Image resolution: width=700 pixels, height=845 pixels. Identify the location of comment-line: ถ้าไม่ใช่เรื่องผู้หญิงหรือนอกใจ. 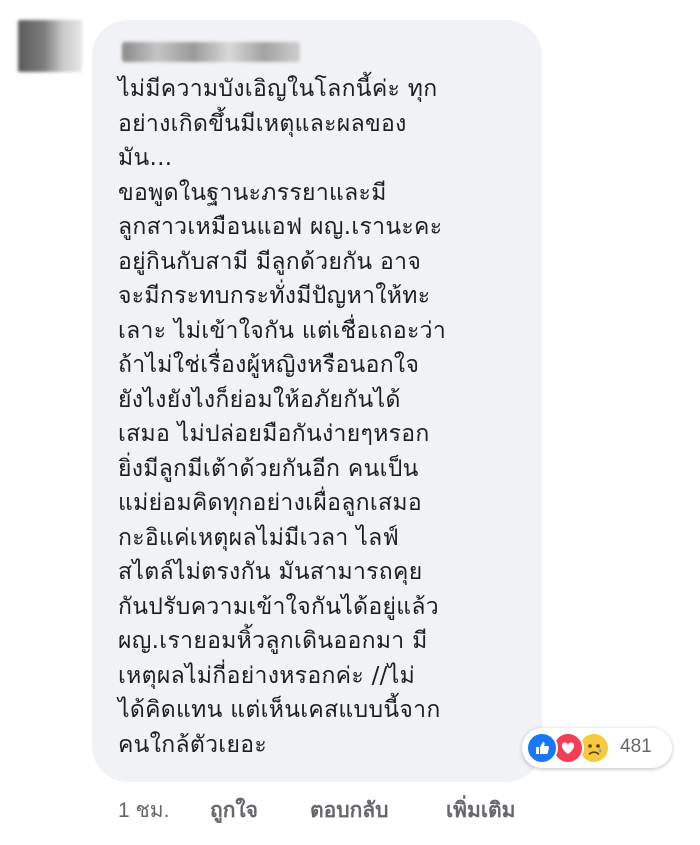
(269, 365).